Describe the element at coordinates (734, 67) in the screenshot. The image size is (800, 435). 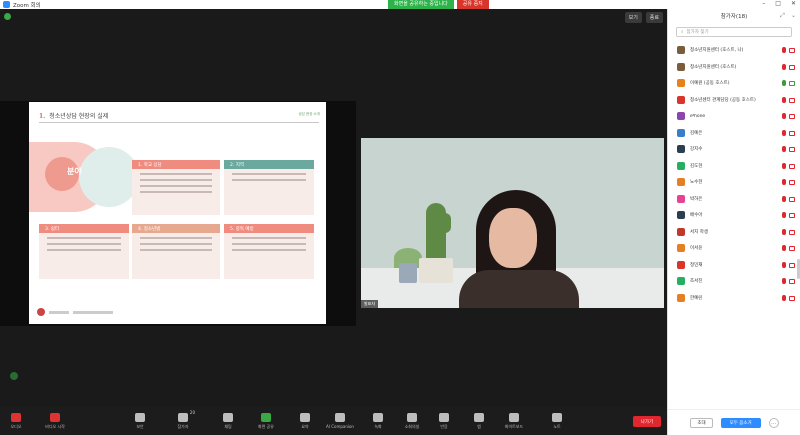
I see `participant-row: 청소년지원센터 (호스트)` at that location.